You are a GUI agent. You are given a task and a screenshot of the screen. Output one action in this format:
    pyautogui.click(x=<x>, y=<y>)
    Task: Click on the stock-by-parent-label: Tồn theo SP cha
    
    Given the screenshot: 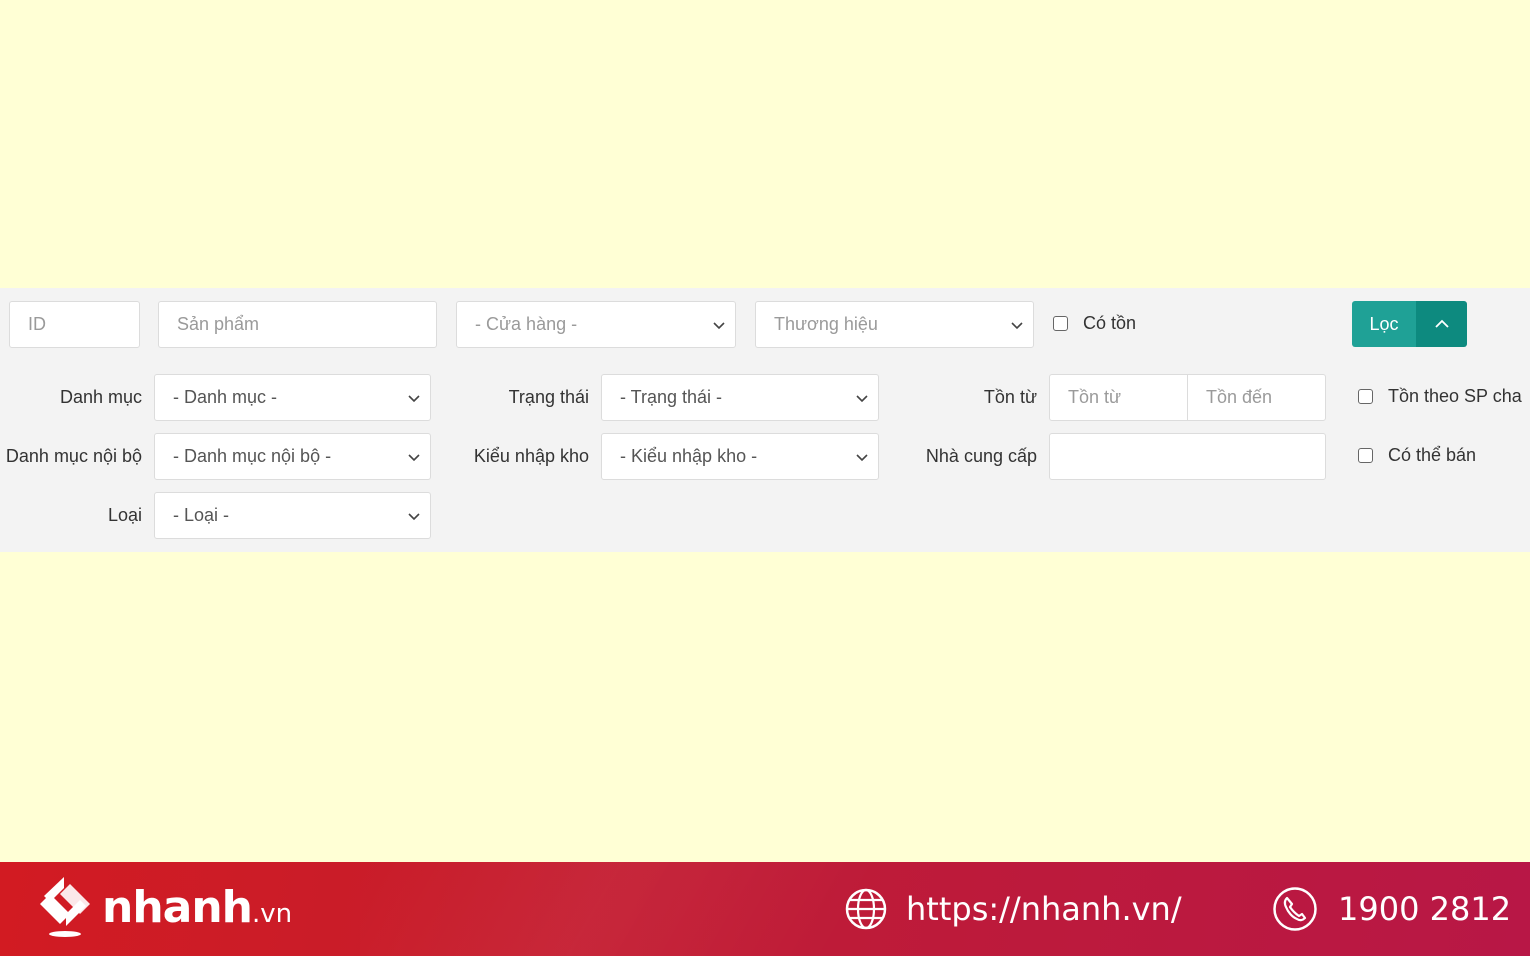 What is the action you would take?
    pyautogui.click(x=1455, y=396)
    